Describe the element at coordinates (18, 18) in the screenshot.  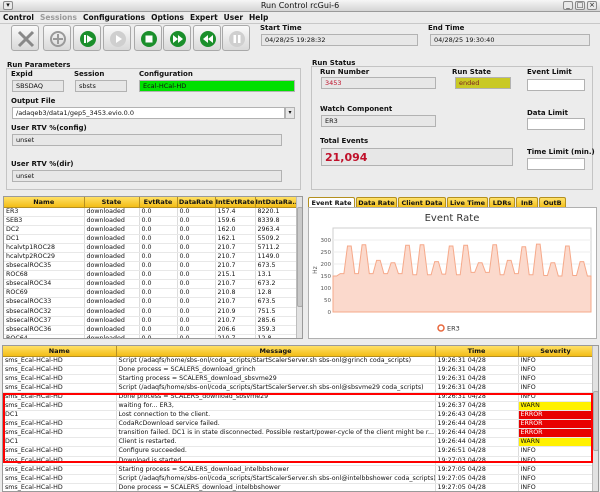
I see `menu-control: Control` at that location.